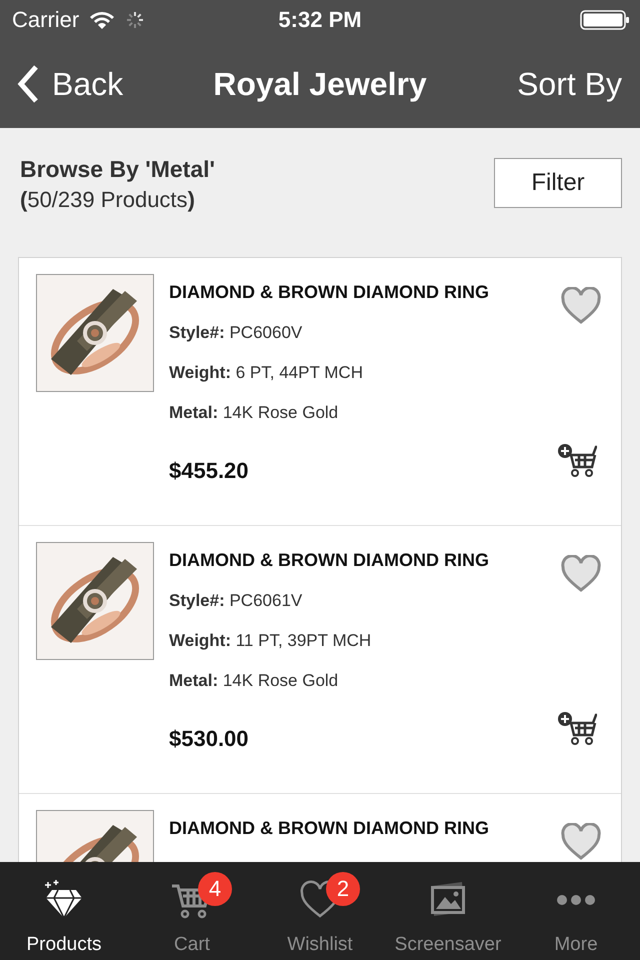 The image size is (640, 960). Describe the element at coordinates (448, 911) in the screenshot. I see `tab: Screensaver` at that location.